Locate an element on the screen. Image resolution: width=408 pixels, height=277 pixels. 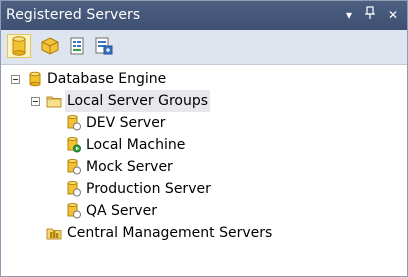
reporting-services-icon is located at coordinates (77, 46).